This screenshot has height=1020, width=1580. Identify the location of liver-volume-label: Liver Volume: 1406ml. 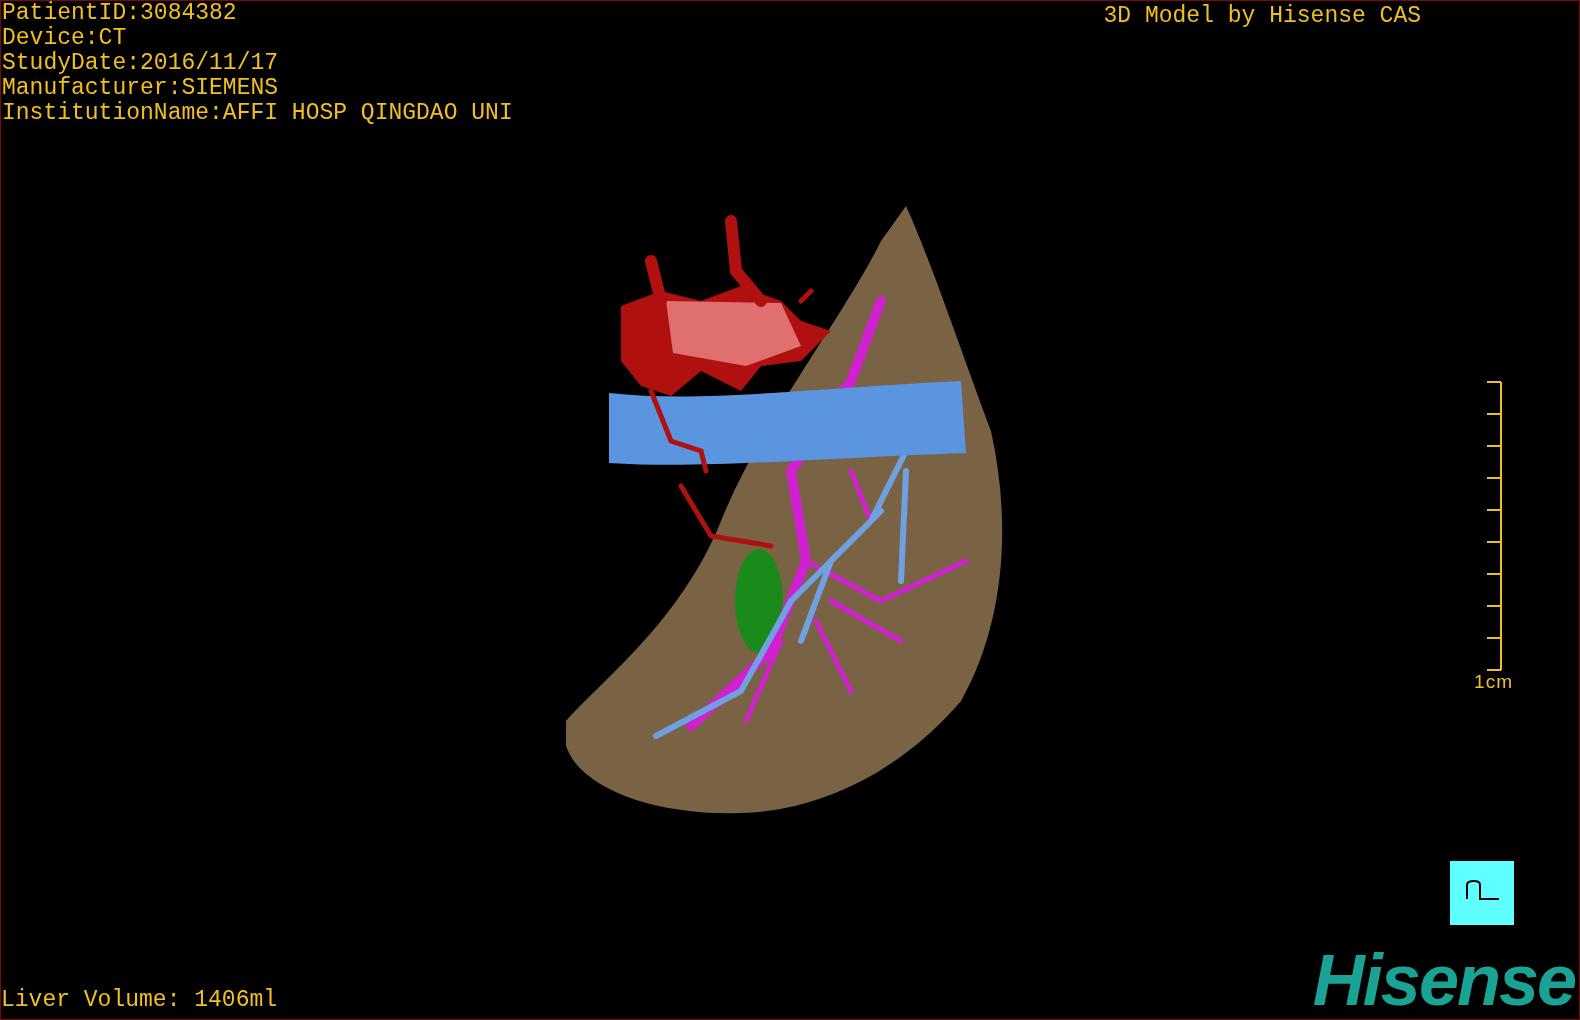
(139, 1000).